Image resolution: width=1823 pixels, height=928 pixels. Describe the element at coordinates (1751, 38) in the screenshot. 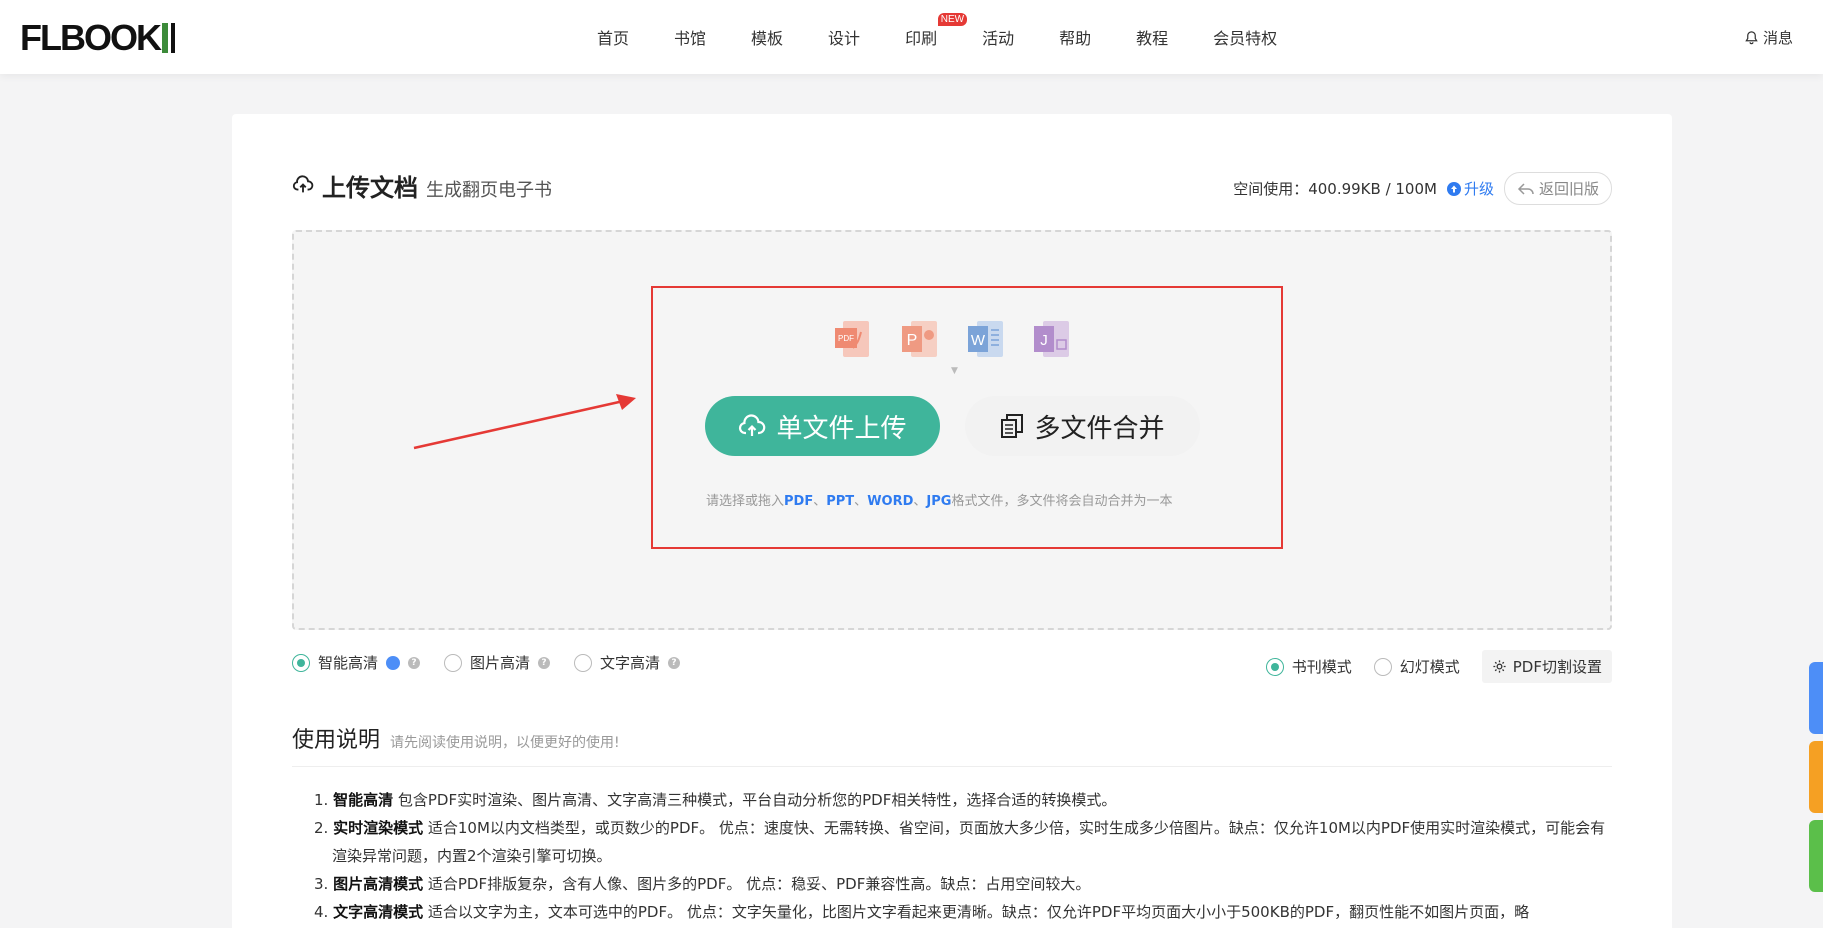

I see `bell-icon` at that location.